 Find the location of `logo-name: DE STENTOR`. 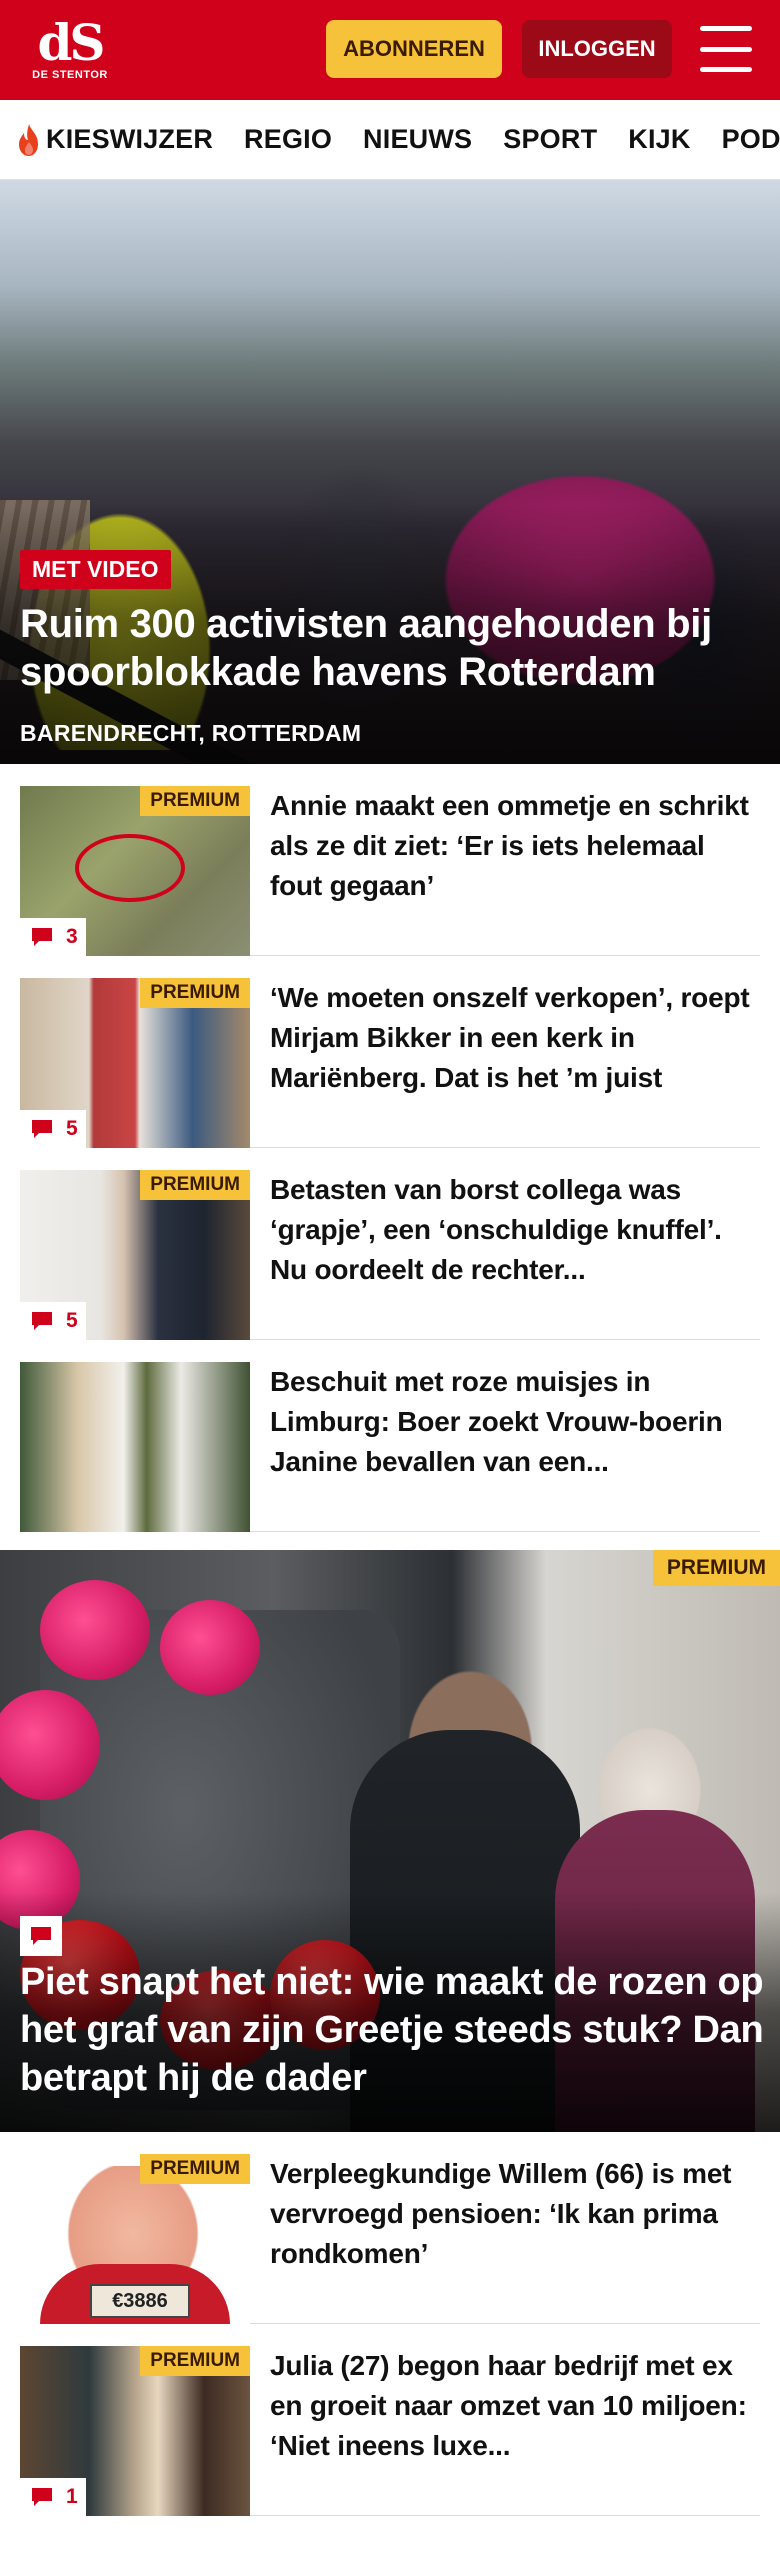

logo-name: DE STENTOR is located at coordinates (70, 75).